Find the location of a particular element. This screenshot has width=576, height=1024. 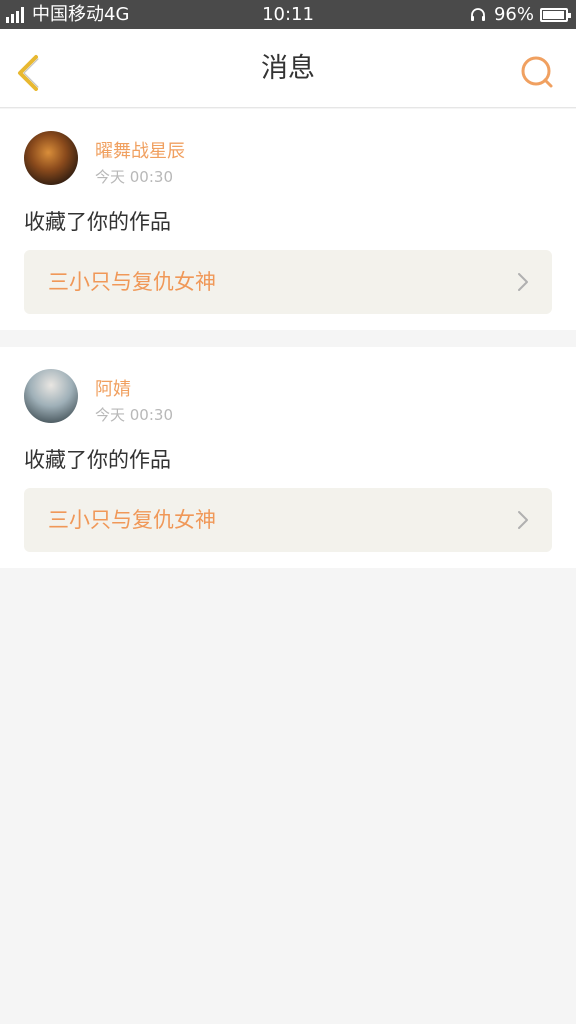

battery-percent: 96% is located at coordinates (513, 14).